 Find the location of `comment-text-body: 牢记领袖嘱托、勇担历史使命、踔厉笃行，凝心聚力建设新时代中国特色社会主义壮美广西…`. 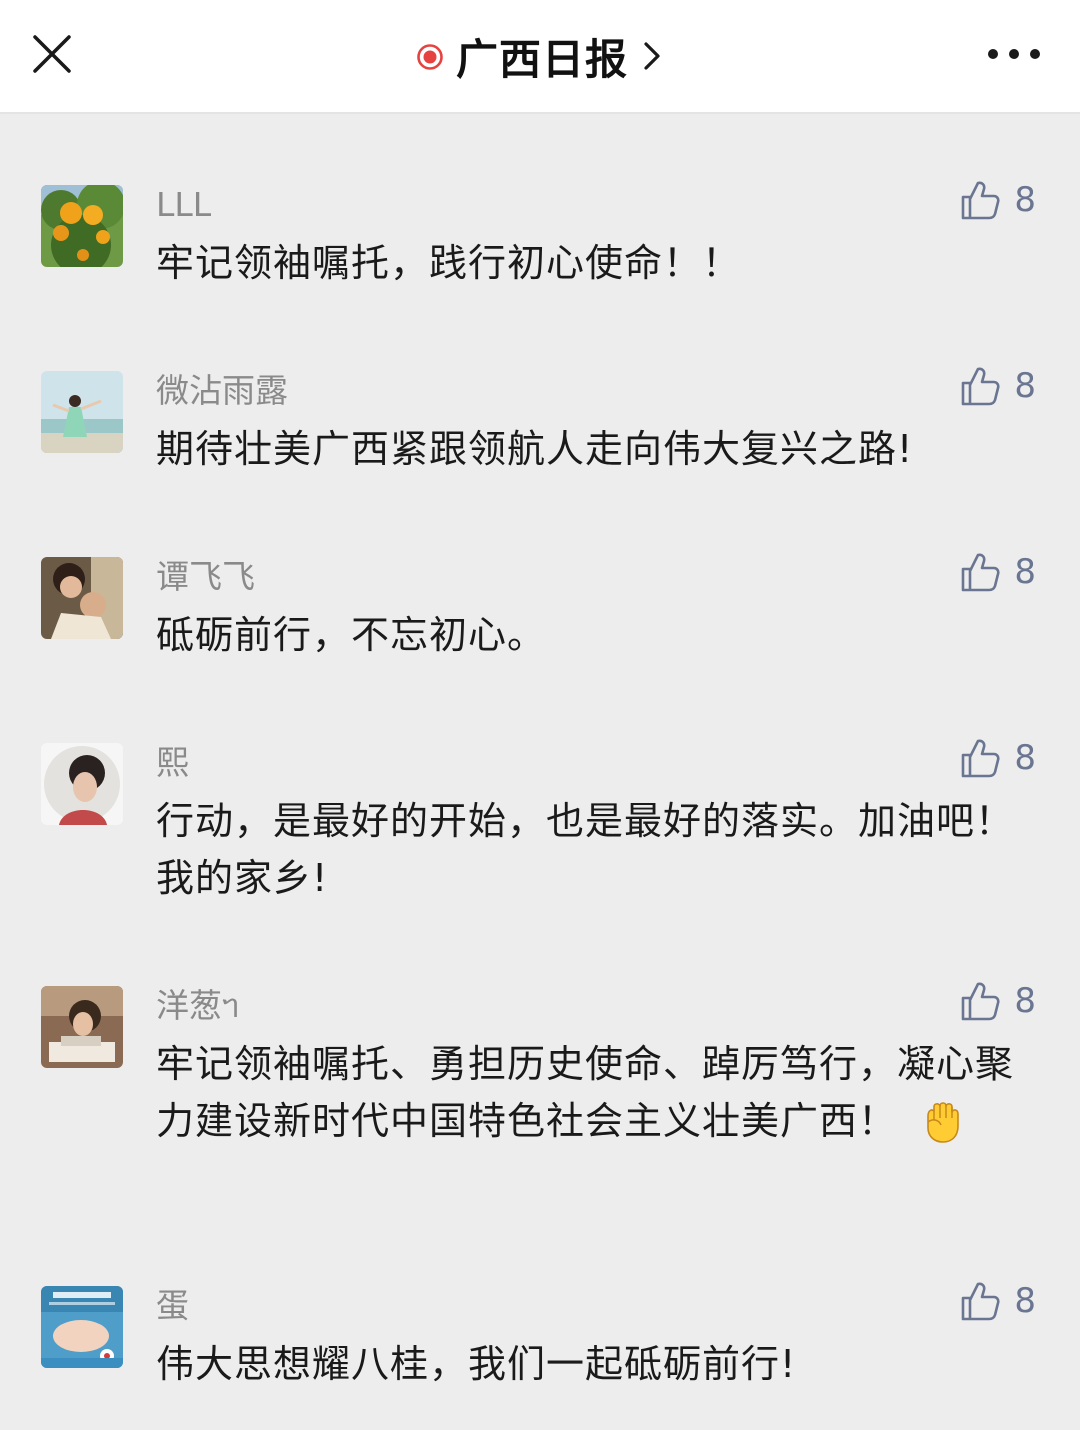

comment-text-body: 牢记领袖嘱托、勇担历史使命、踔厉笃行，凝心聚力建设新时代中国特色社会主义壮美广西… is located at coordinates (585, 1092).